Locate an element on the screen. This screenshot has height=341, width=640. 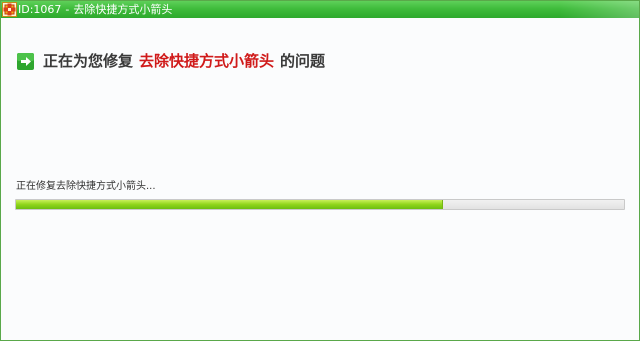
heading-prefix: 正在为您修复 is located at coordinates (88, 61).